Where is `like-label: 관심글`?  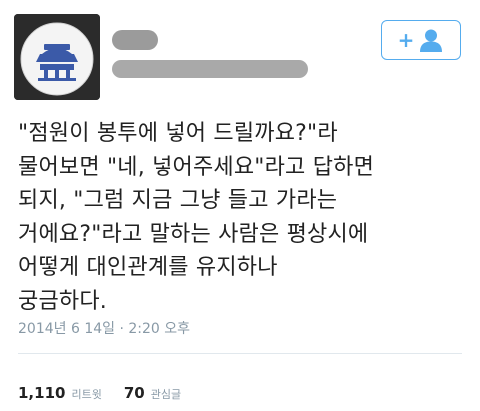 like-label: 관심글 is located at coordinates (166, 394).